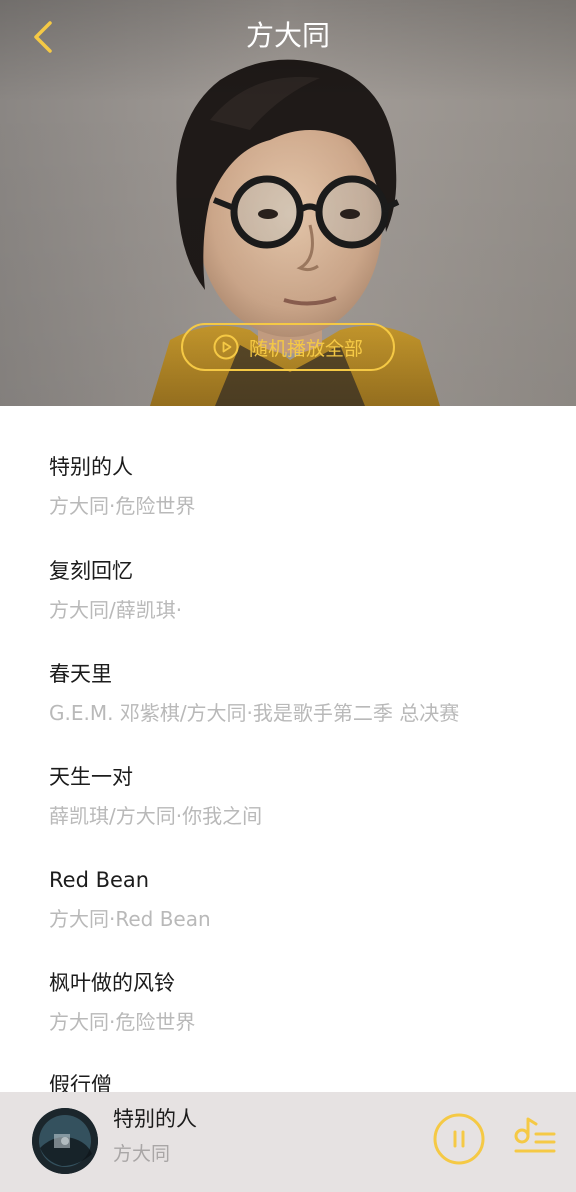 This screenshot has height=1192, width=576. Describe the element at coordinates (130, 919) in the screenshot. I see `song-subtitle: 方大同·Red Bean` at that location.